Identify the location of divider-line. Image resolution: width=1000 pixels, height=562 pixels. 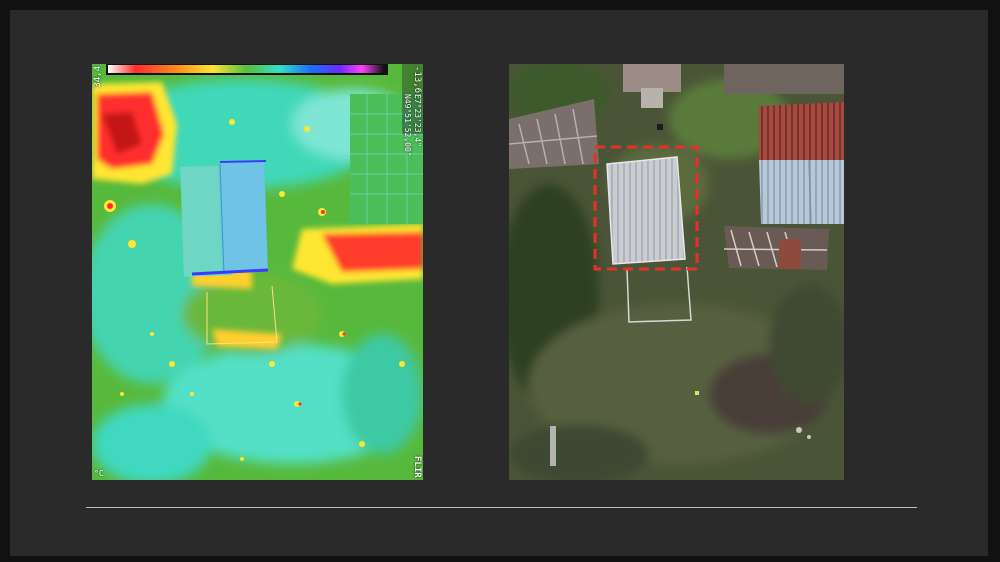
(501, 507).